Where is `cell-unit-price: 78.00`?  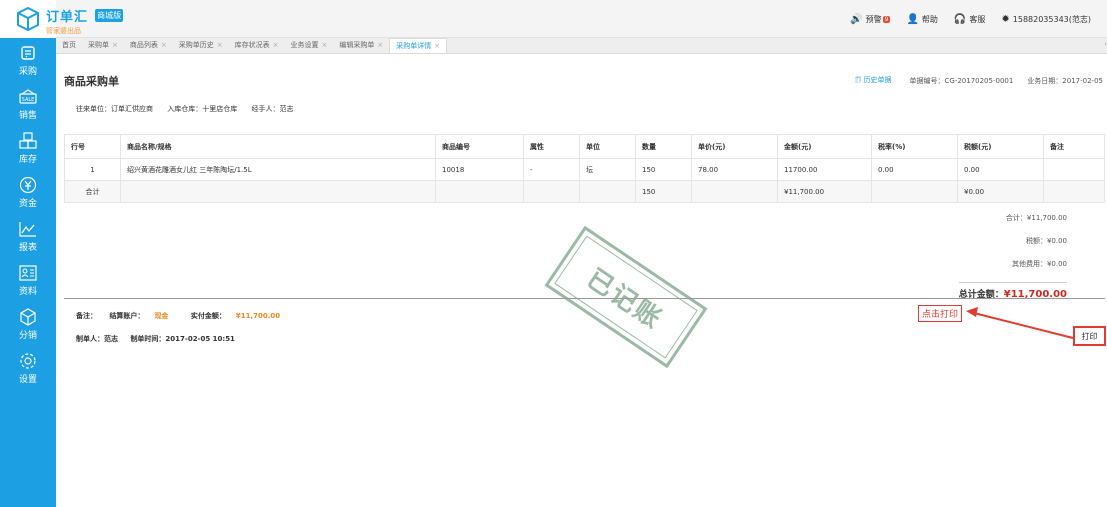
cell-unit-price: 78.00 is located at coordinates (734, 169).